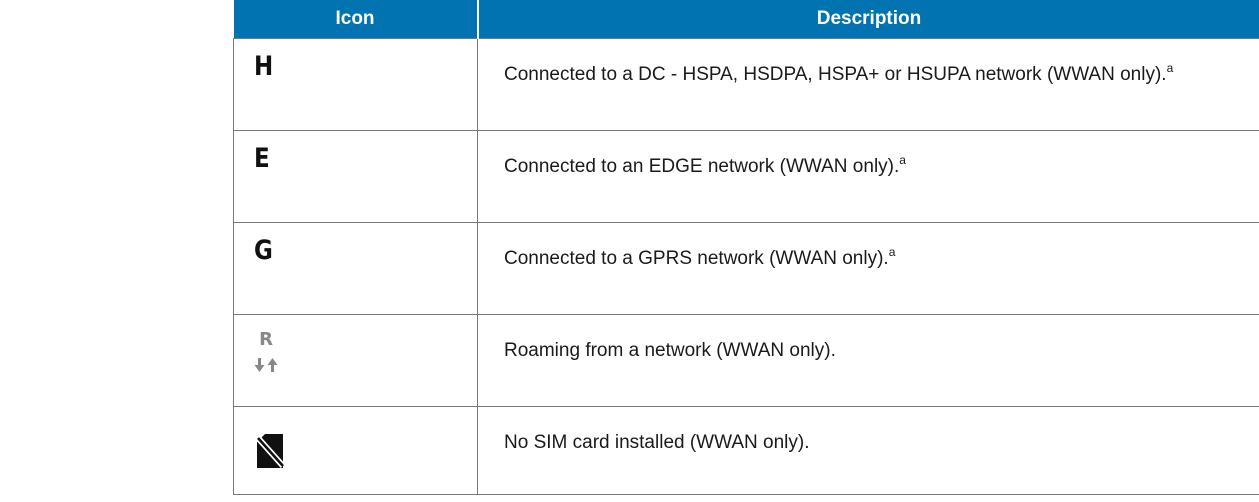 The height and width of the screenshot is (502, 1259). I want to click on icon-cell: G, so click(355, 268).